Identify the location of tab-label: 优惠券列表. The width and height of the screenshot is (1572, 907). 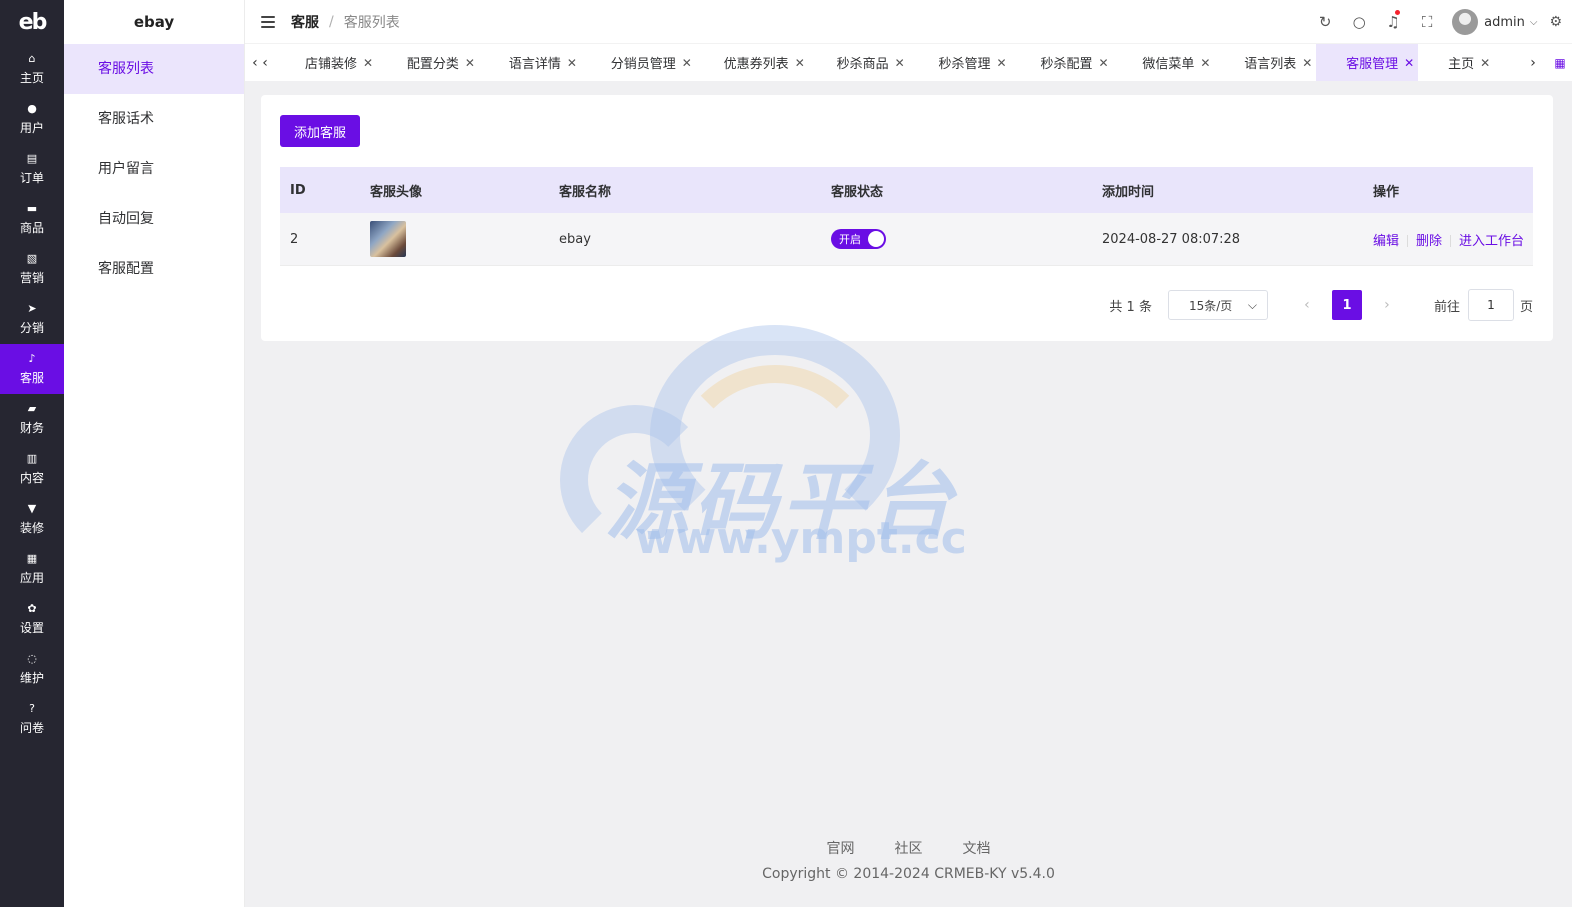
(756, 64).